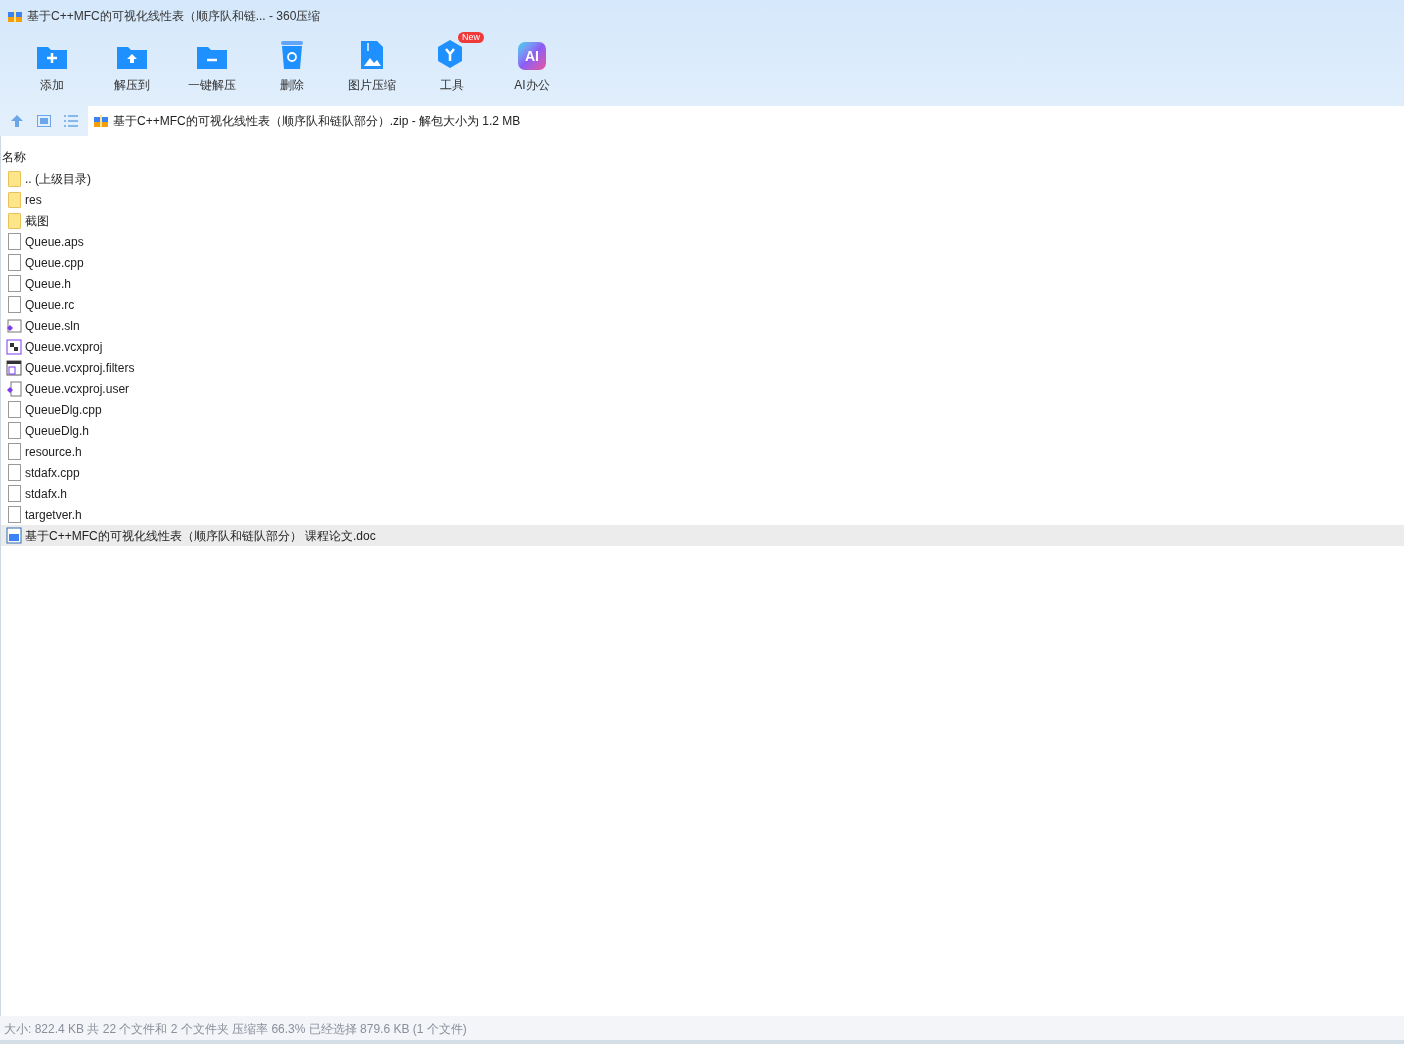  I want to click on file-name: Queue.aps, so click(54, 242).